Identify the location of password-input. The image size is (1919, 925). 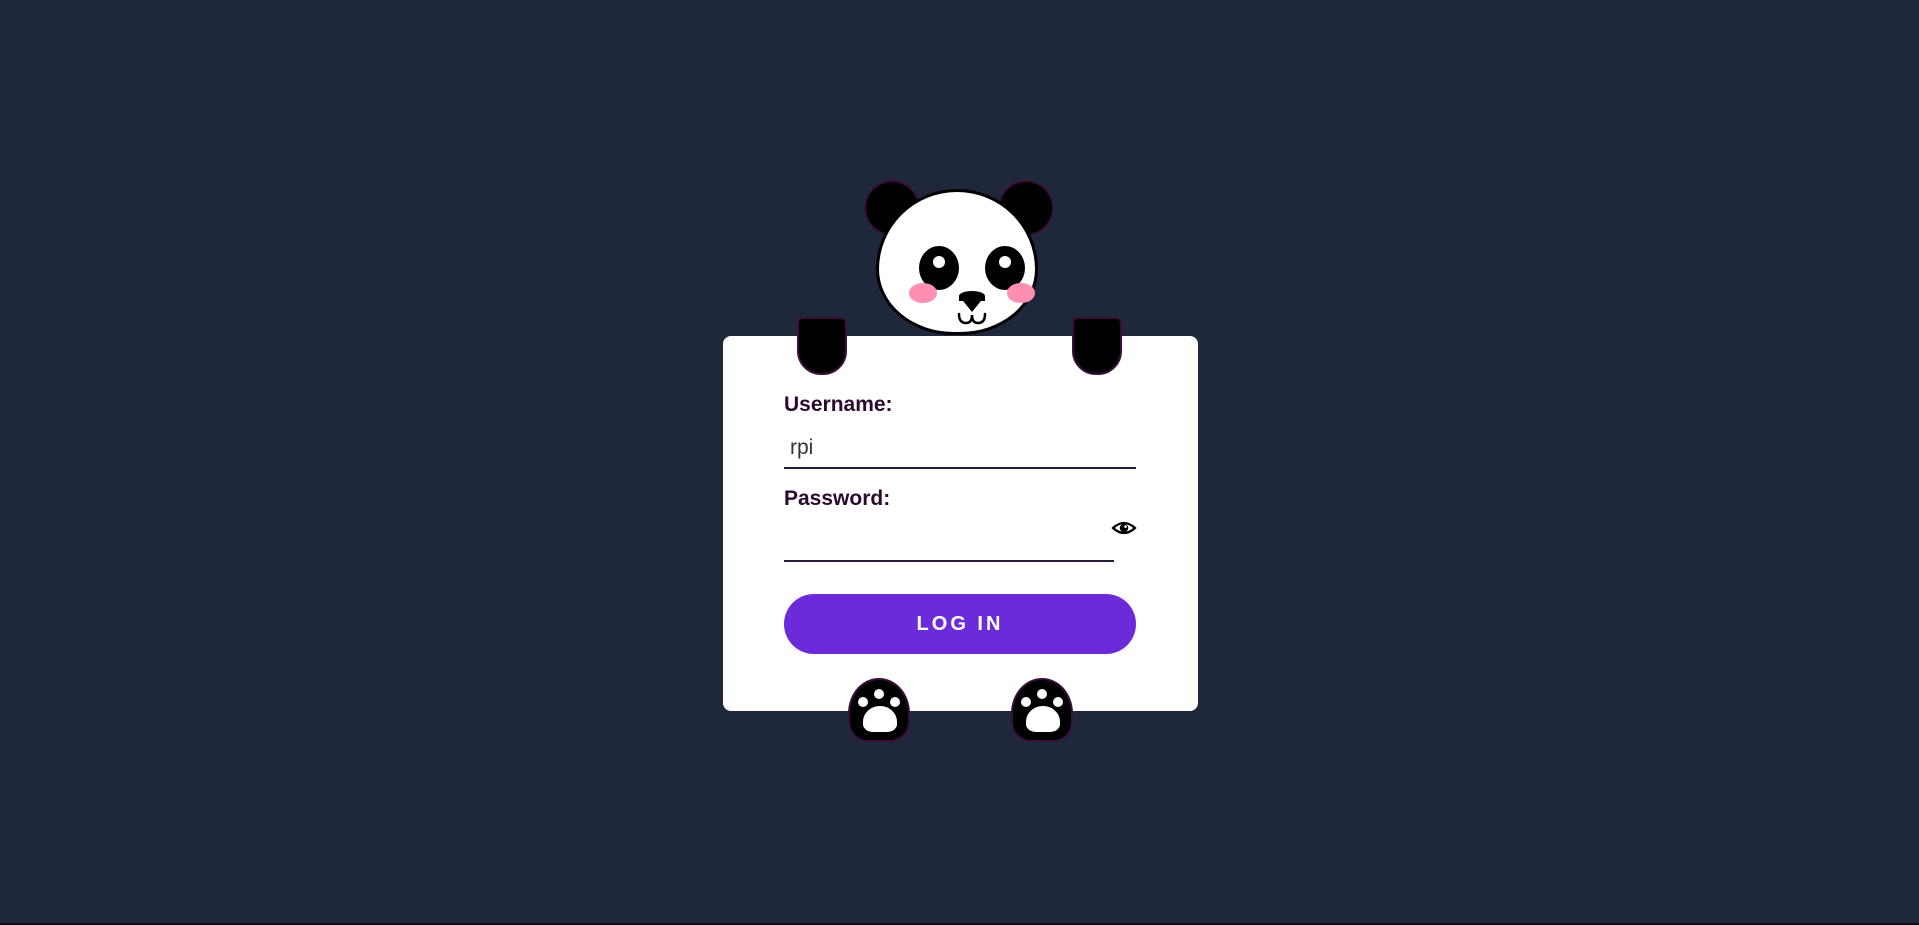
(949, 542).